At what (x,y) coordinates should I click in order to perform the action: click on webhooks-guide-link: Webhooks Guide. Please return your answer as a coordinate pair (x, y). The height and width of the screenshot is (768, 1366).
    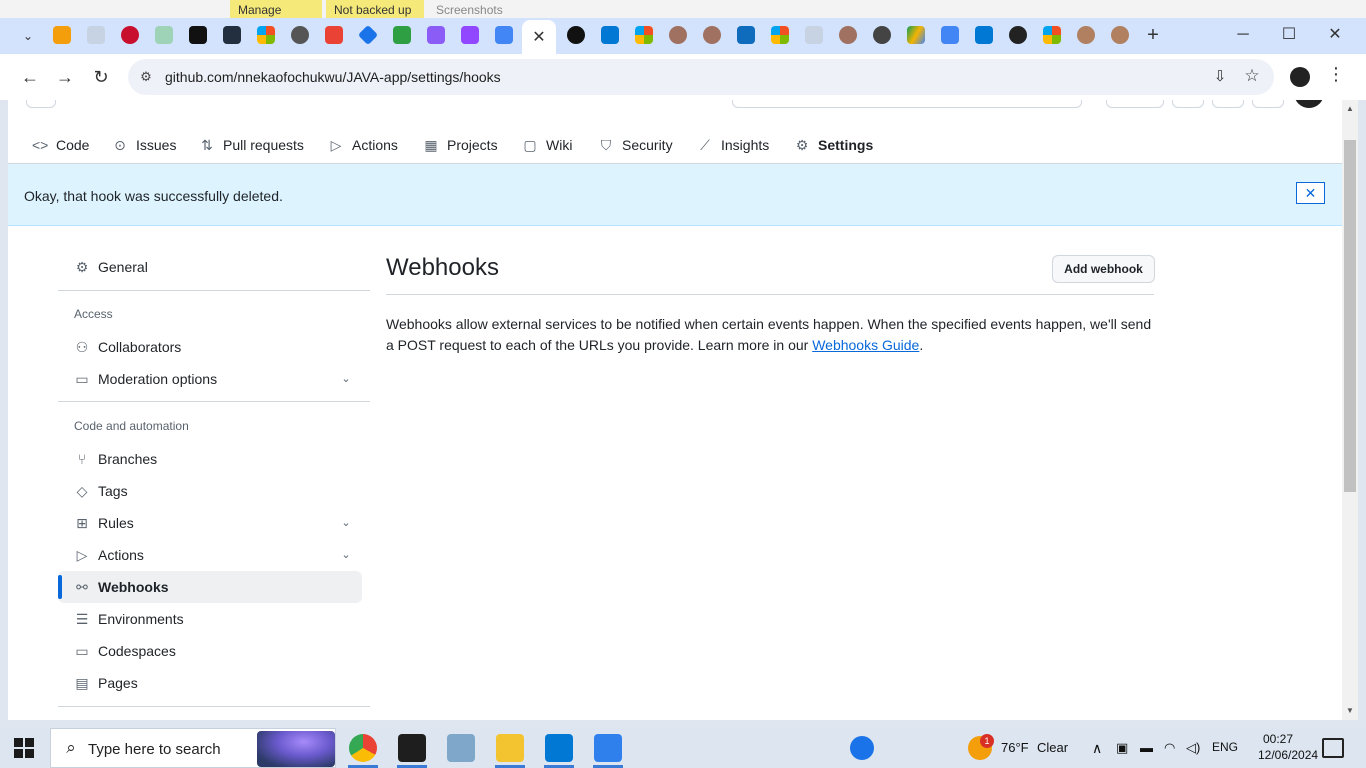
    Looking at the image, I should click on (865, 345).